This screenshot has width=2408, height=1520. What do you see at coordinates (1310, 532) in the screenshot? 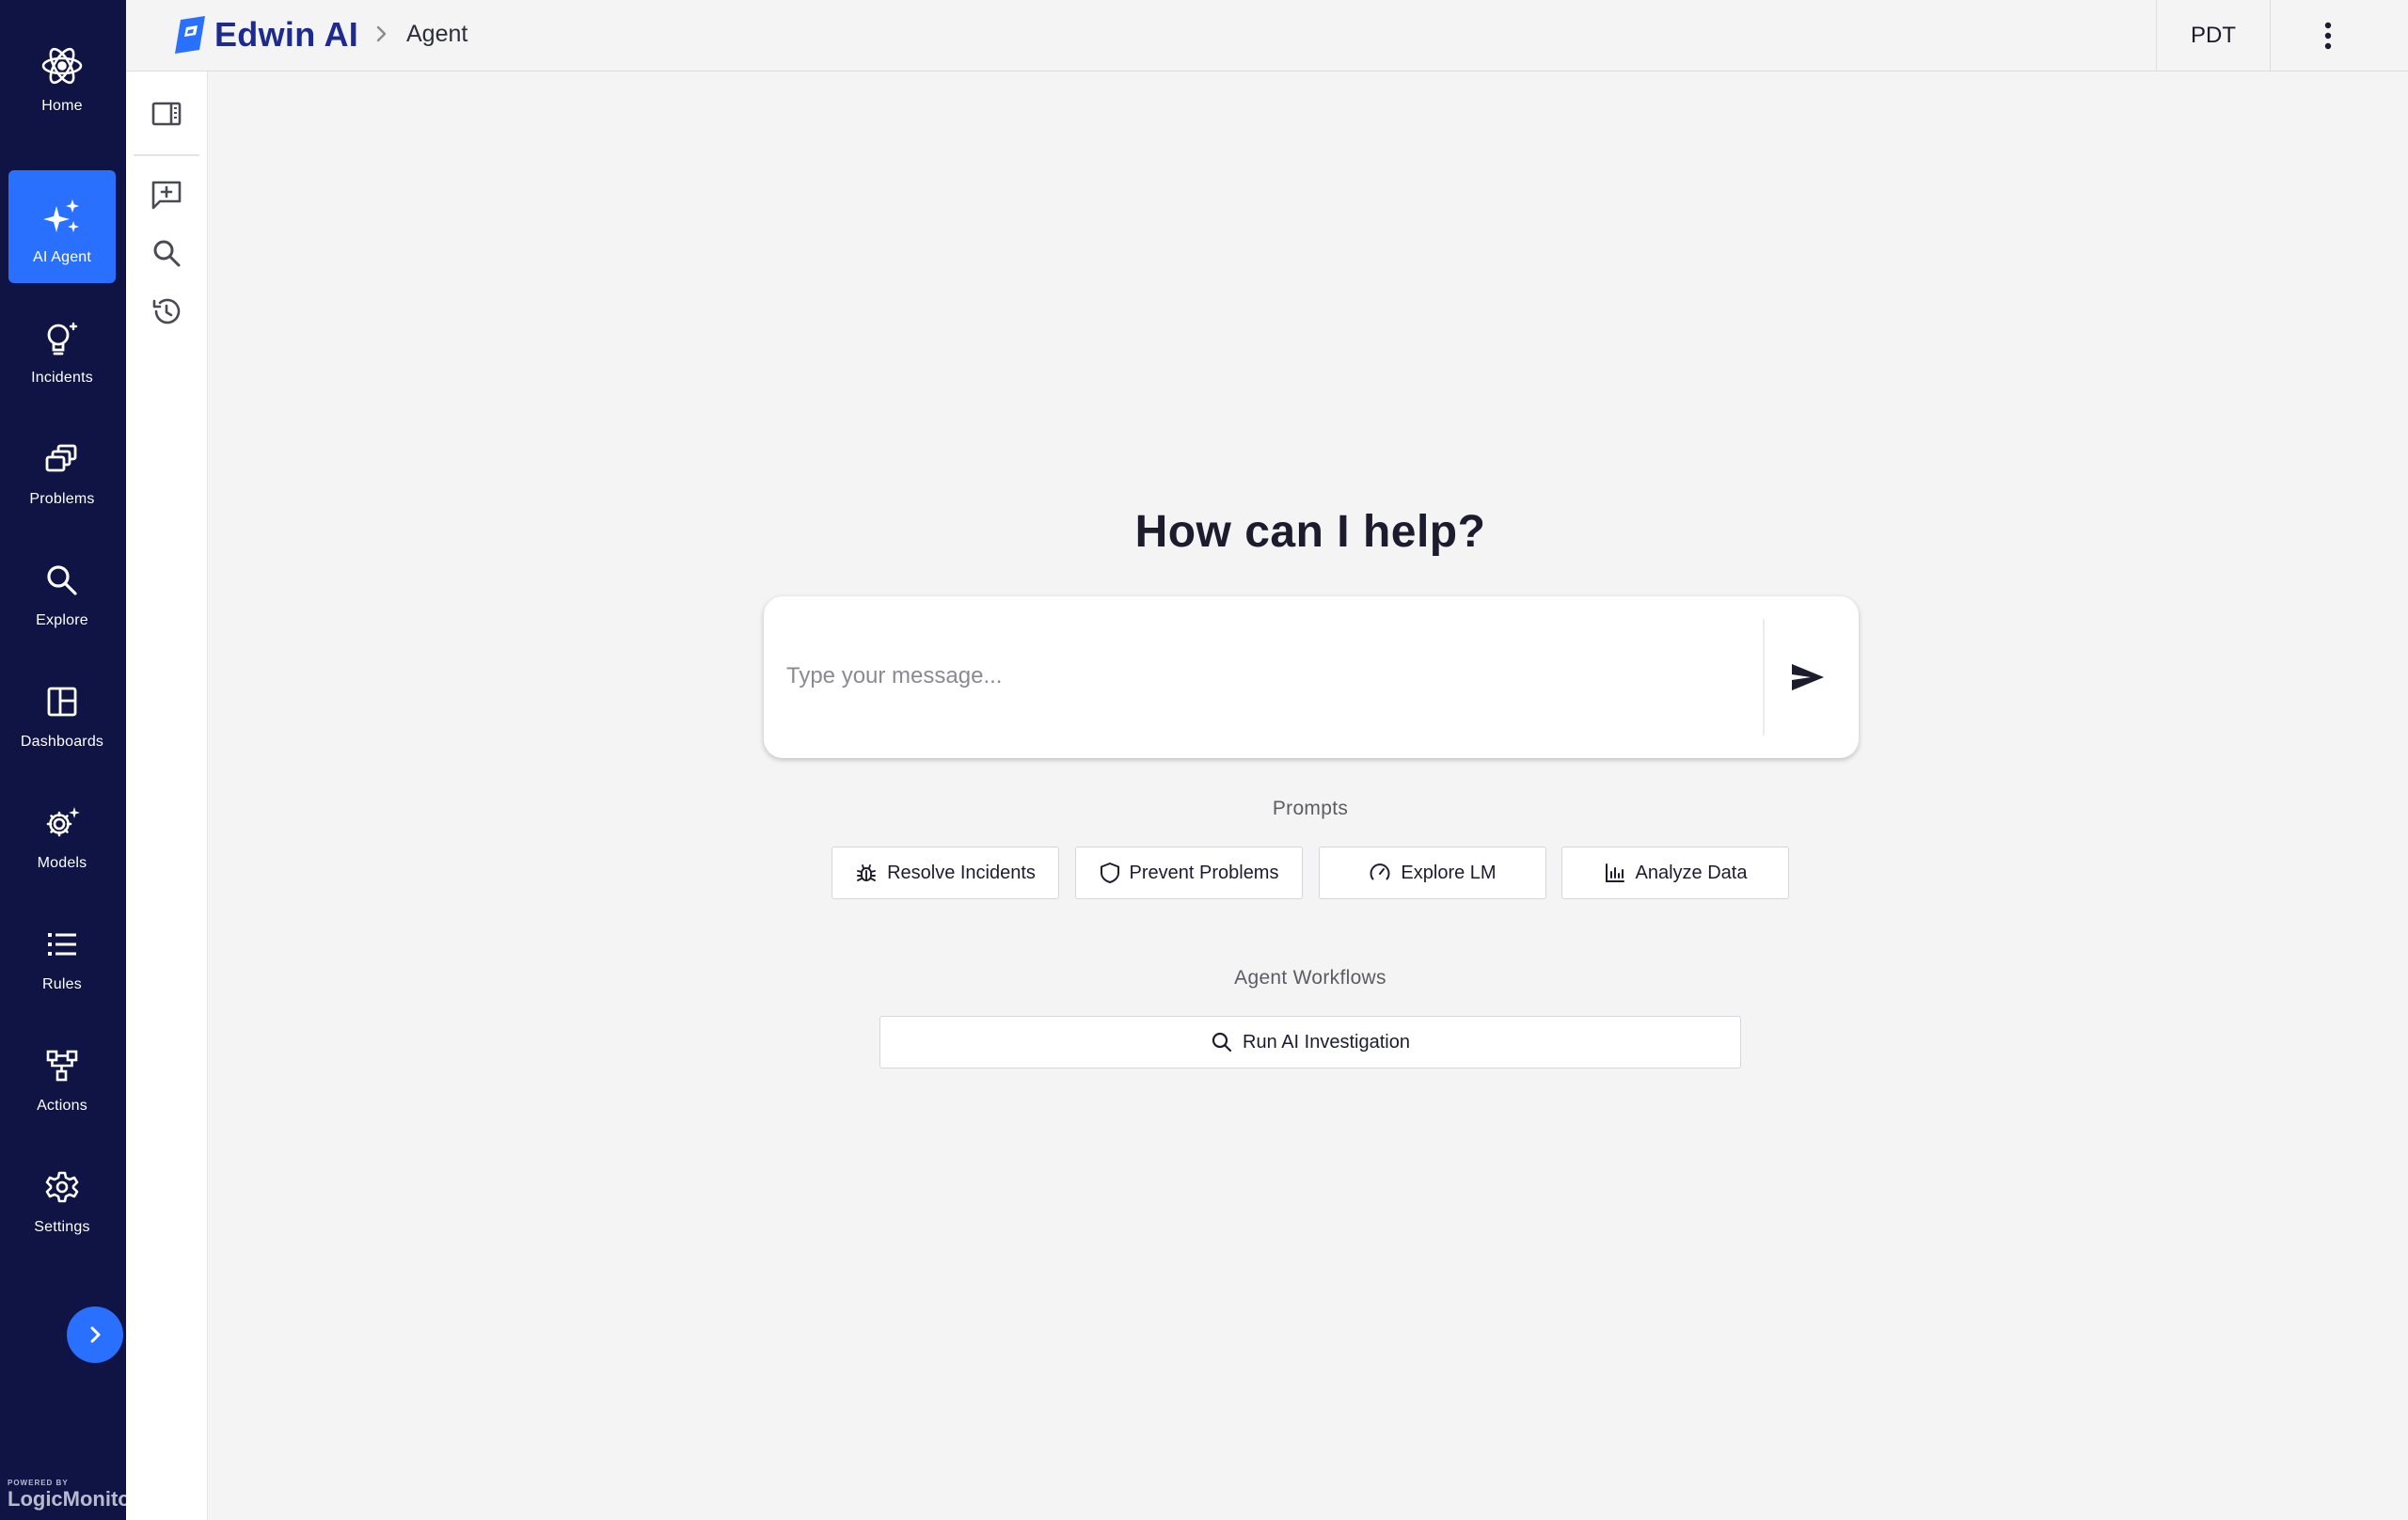
I see `page-headline: How can I help?` at bounding box center [1310, 532].